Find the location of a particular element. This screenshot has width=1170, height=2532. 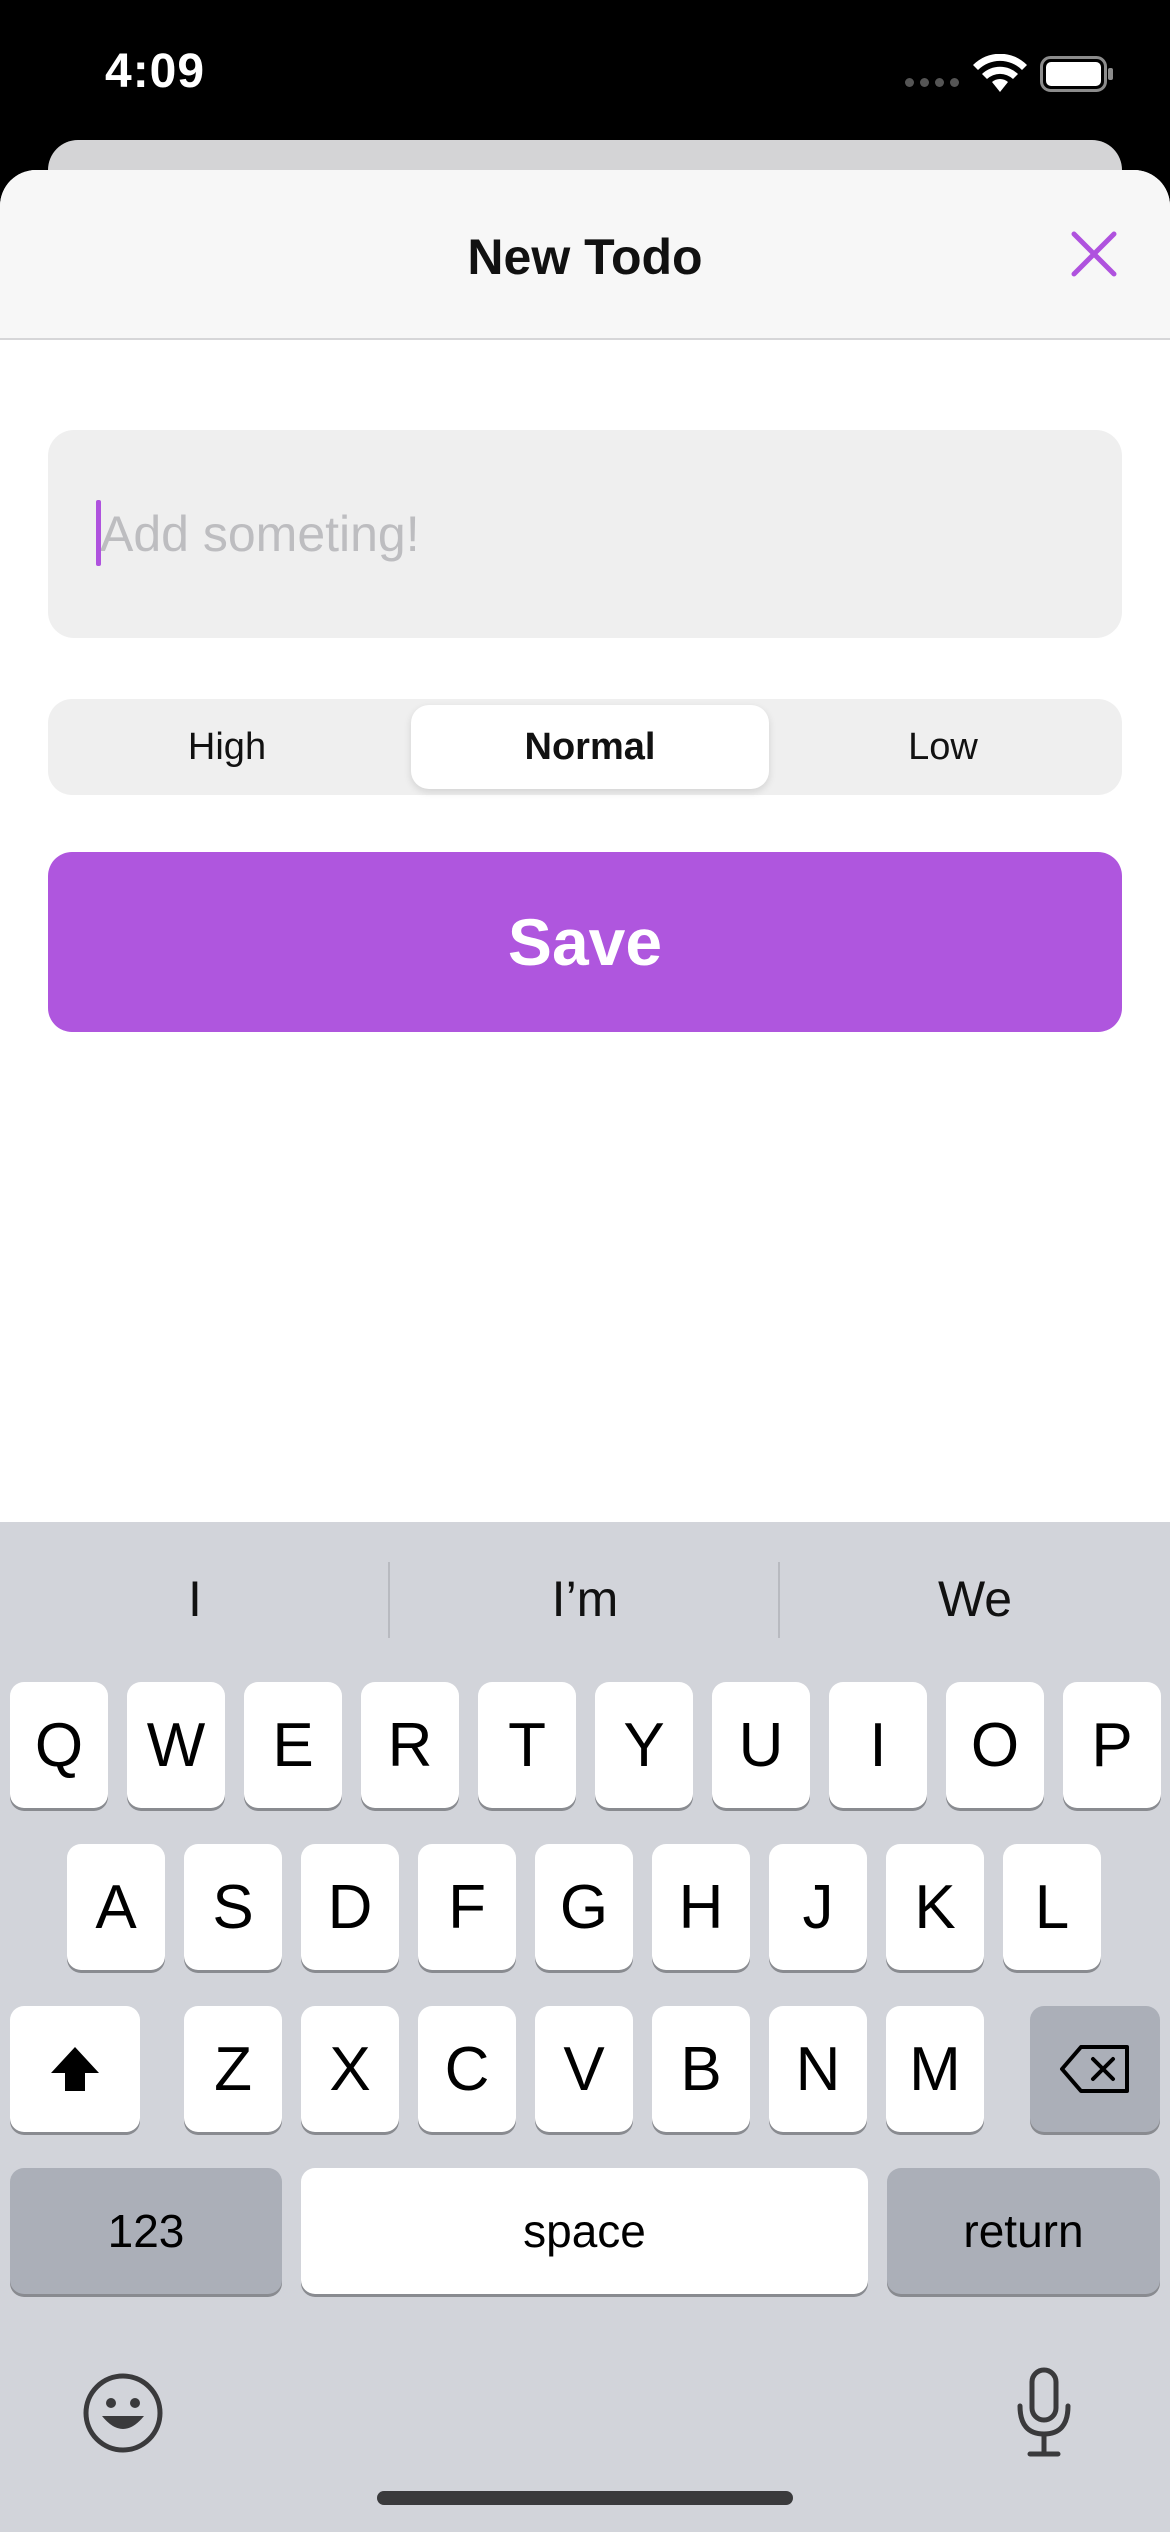

close-icon is located at coordinates (1094, 254).